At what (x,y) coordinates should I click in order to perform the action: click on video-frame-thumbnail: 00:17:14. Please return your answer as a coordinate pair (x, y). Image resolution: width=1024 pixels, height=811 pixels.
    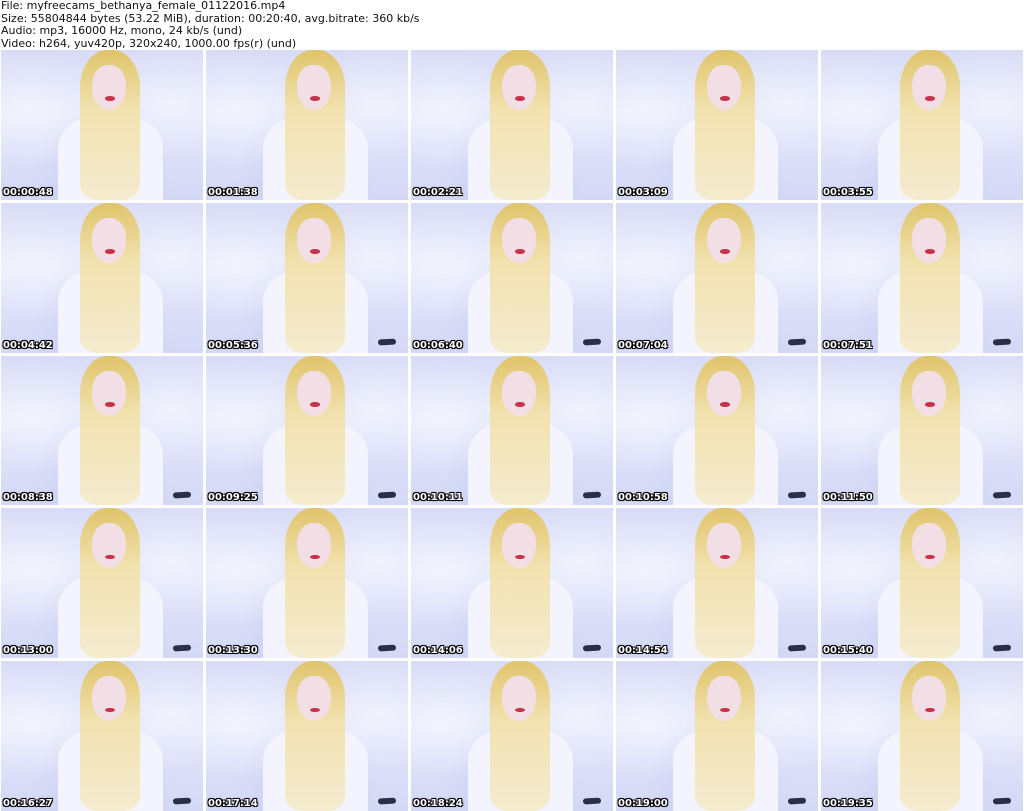
    Looking at the image, I should click on (307, 736).